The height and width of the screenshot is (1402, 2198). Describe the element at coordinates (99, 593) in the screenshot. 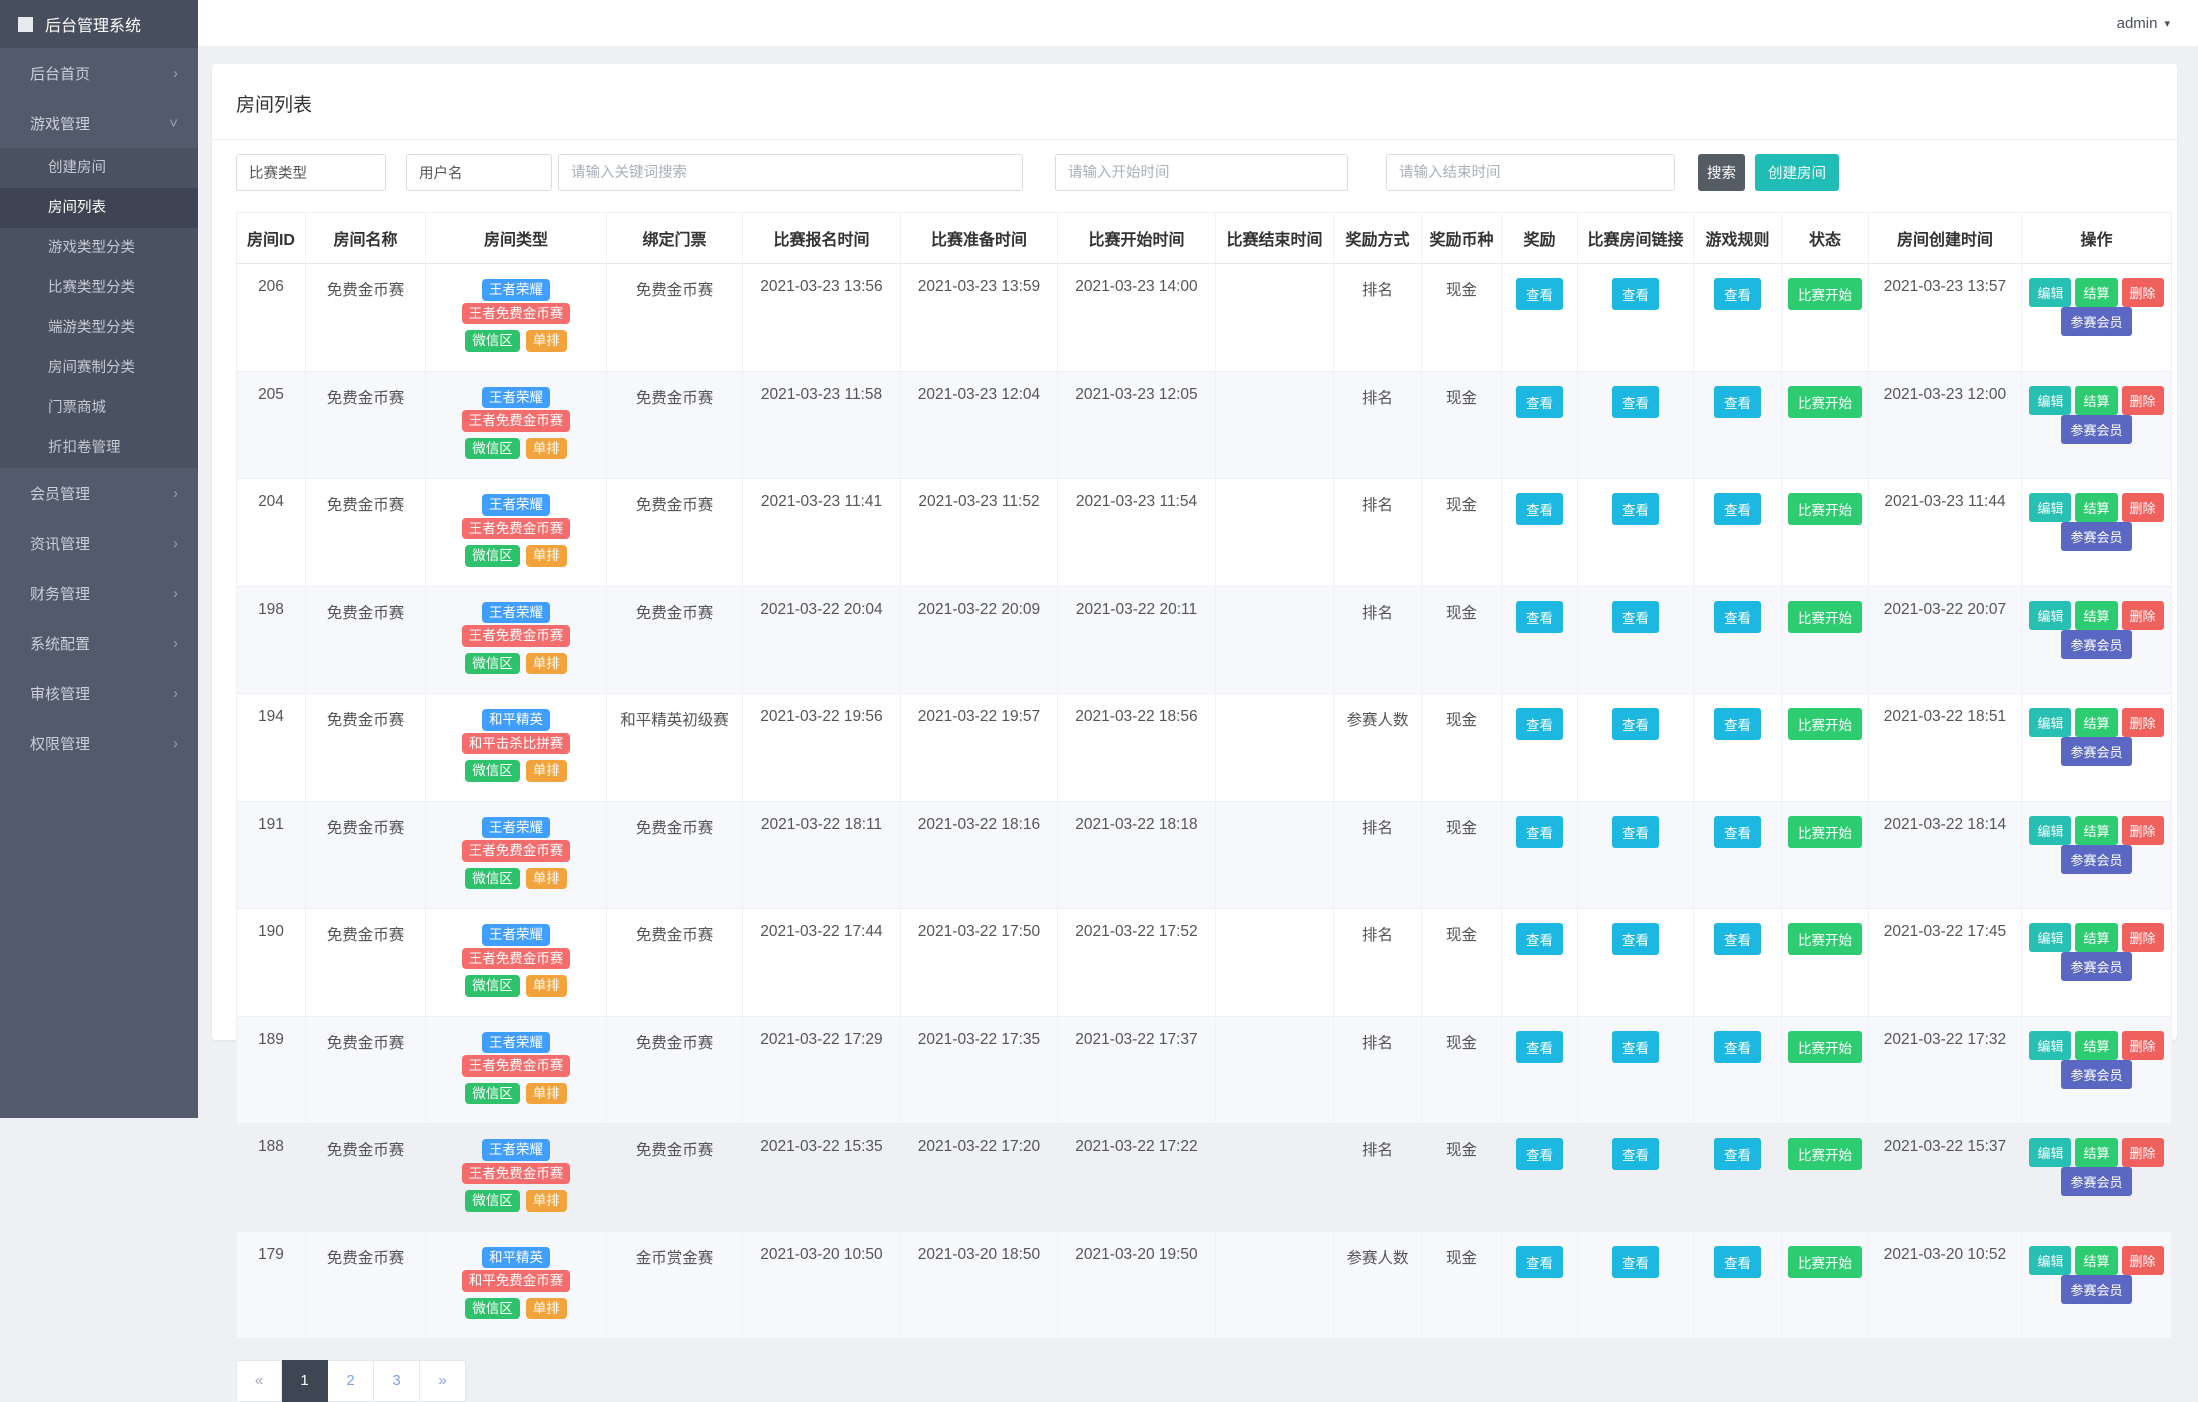

I see `sidebar-item: 财务管理 ›` at that location.